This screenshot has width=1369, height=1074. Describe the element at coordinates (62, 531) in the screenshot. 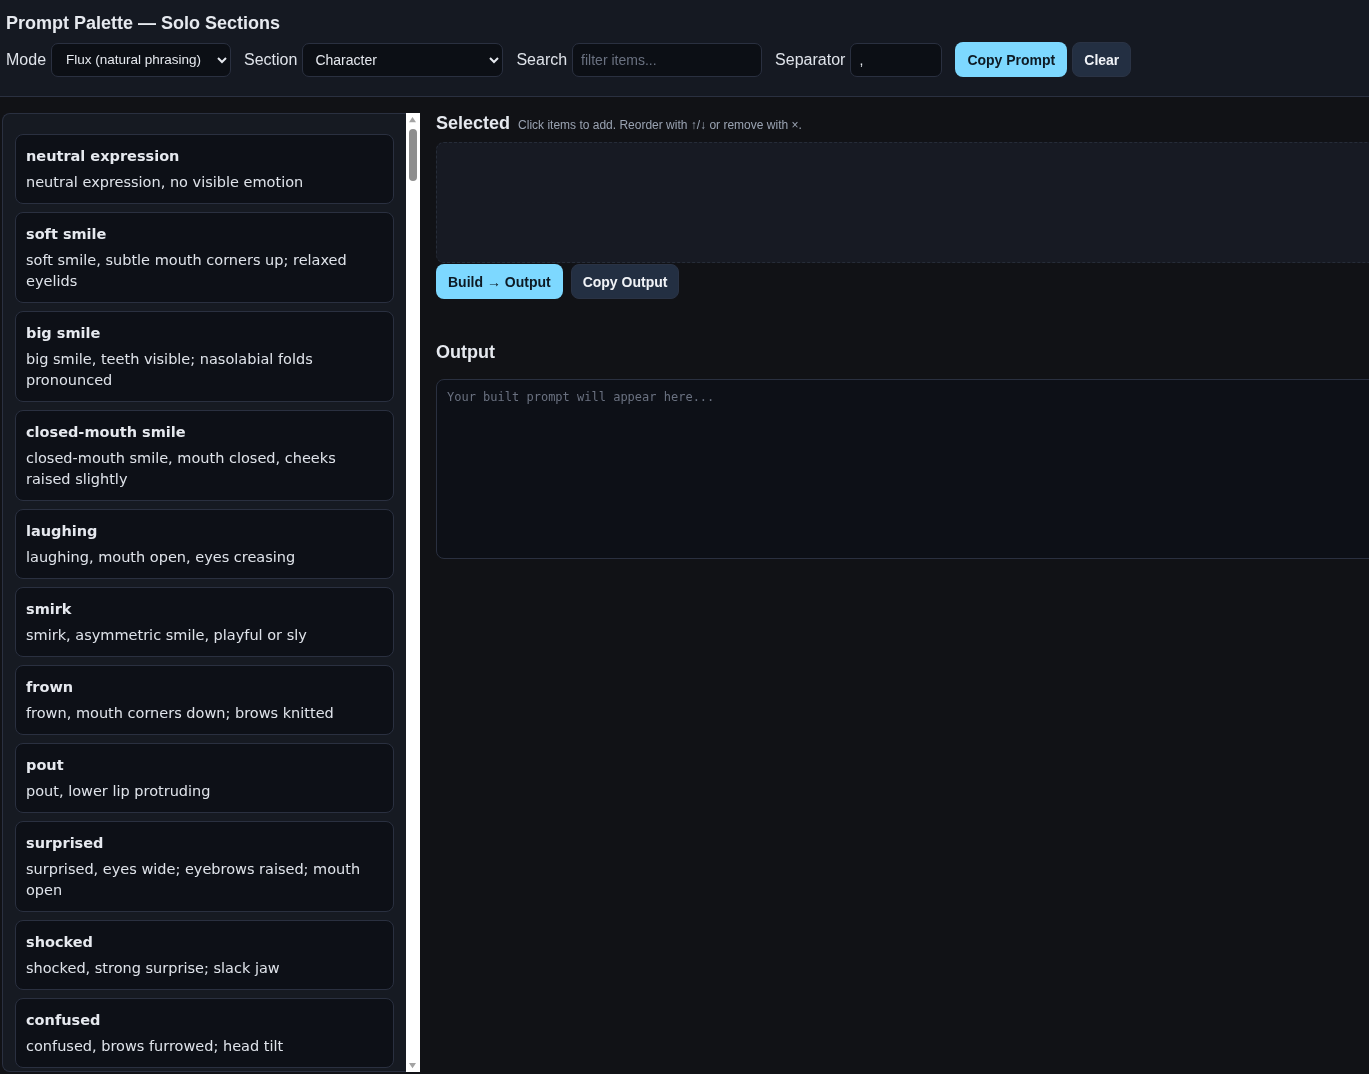

I see `item-title: laughing` at that location.